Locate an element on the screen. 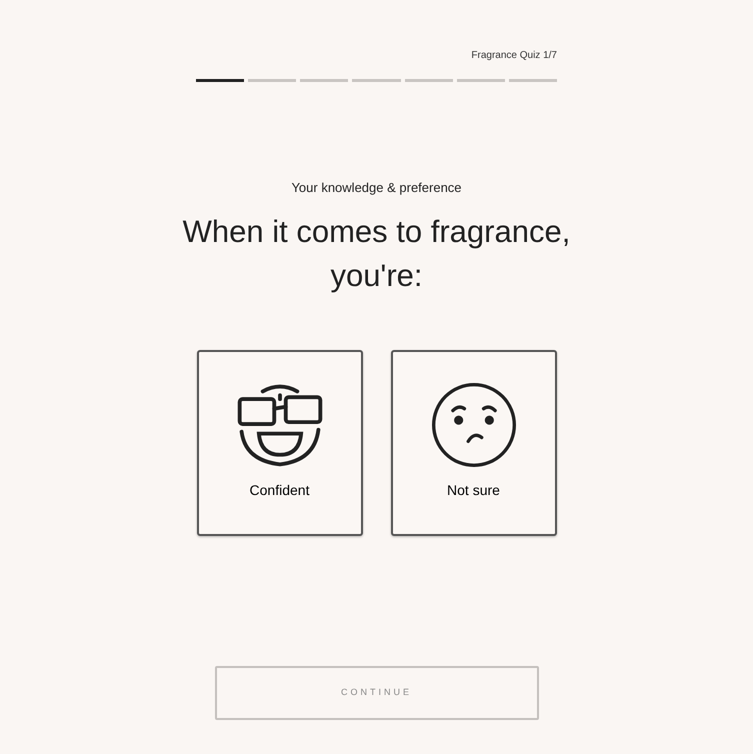 The width and height of the screenshot is (753, 754). answer-option: Confident is located at coordinates (279, 443).